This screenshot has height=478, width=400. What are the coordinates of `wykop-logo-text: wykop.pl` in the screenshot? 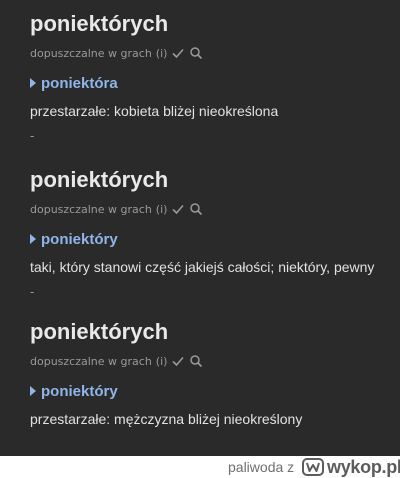 It's located at (363, 466).